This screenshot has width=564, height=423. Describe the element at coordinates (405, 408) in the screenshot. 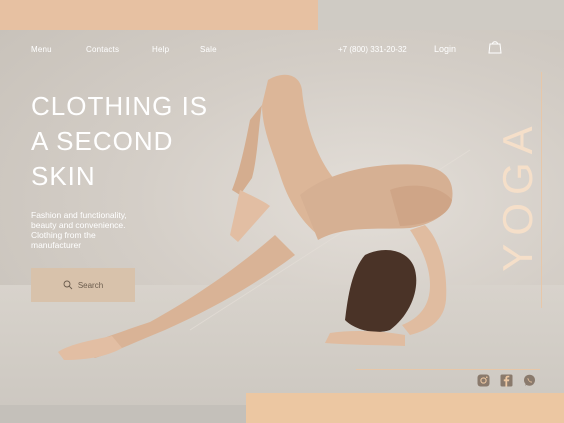

I see `bottom-accent-bar-peach` at that location.